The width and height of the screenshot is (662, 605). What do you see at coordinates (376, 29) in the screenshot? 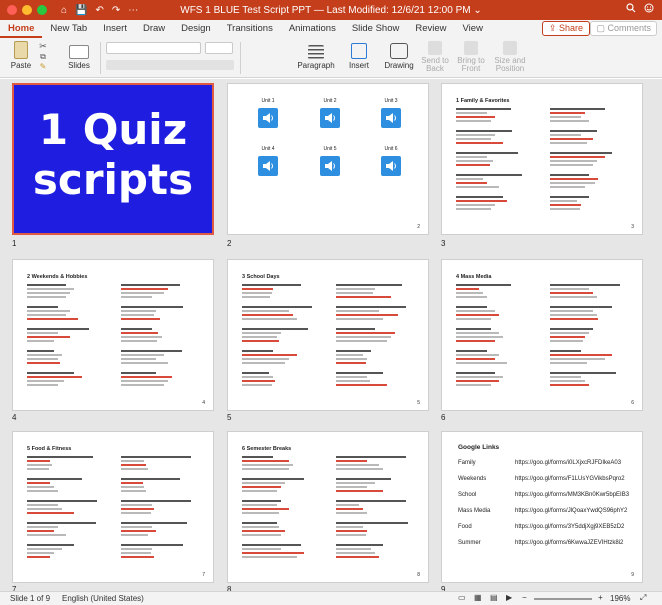
I see `tab-slide-show: Slide Show` at bounding box center [376, 29].